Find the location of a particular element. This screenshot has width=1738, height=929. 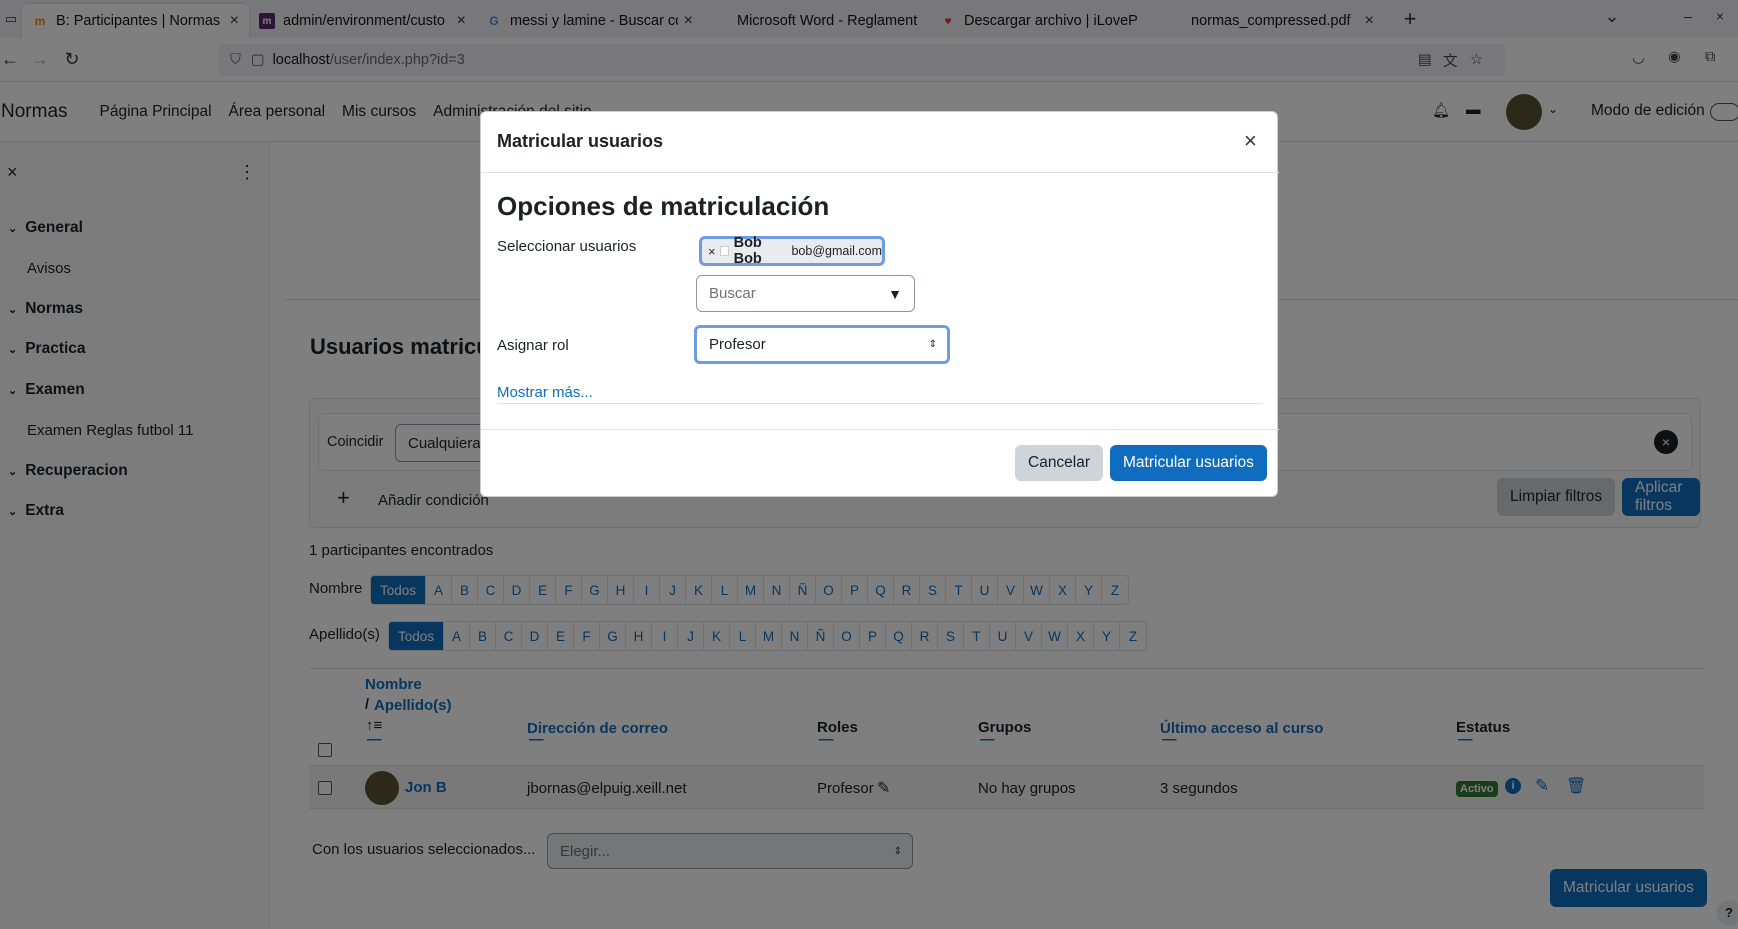

assign-role-label: Asignar rol is located at coordinates (533, 345).